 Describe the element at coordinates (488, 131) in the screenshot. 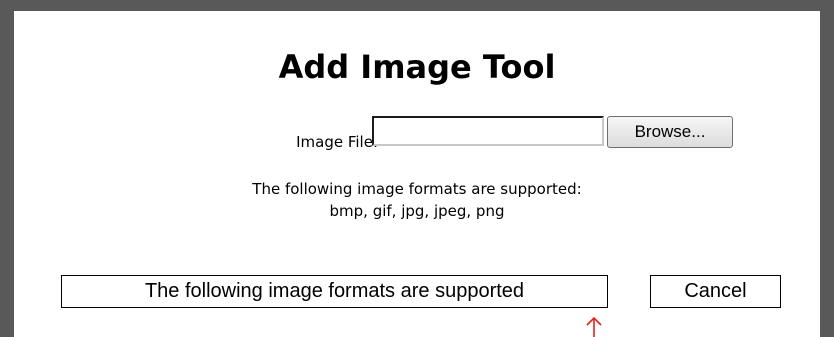

I see `image-file-input` at that location.